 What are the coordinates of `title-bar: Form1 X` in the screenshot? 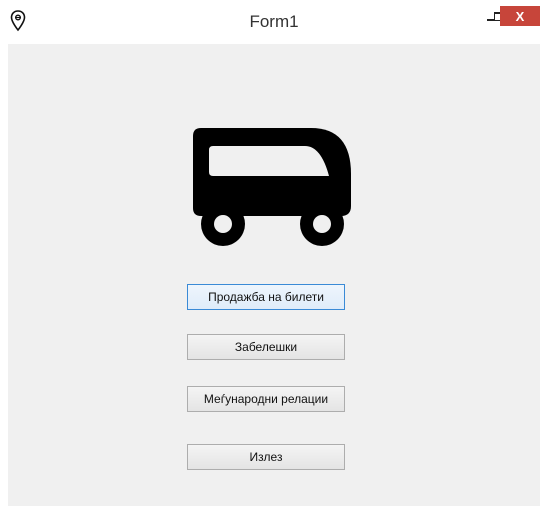 It's located at (274, 22).